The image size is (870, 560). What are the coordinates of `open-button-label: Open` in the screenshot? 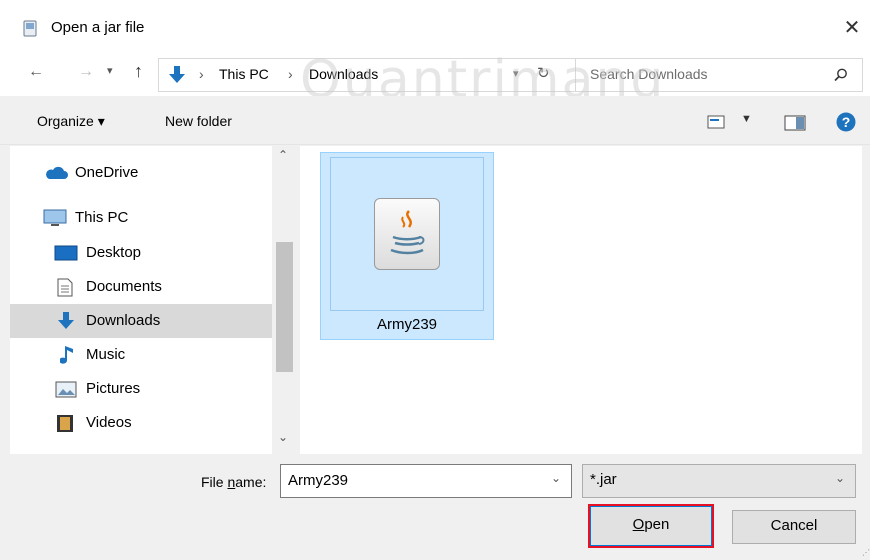 It's located at (651, 524).